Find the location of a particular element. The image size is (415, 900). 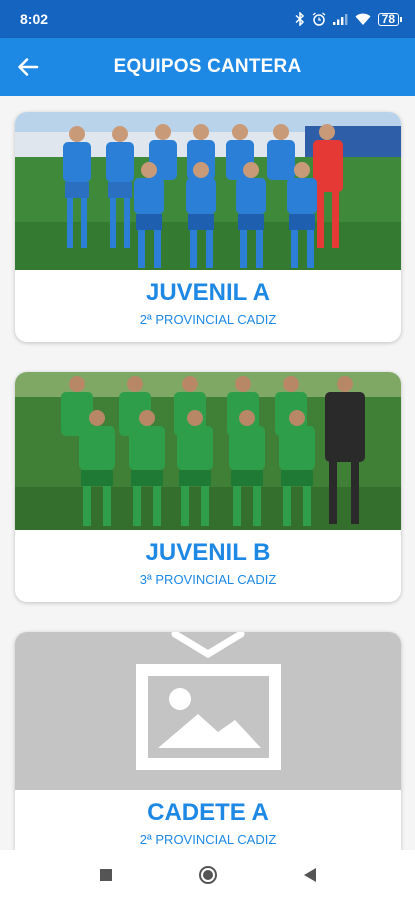

team-name: JUVENIL A is located at coordinates (208, 292).